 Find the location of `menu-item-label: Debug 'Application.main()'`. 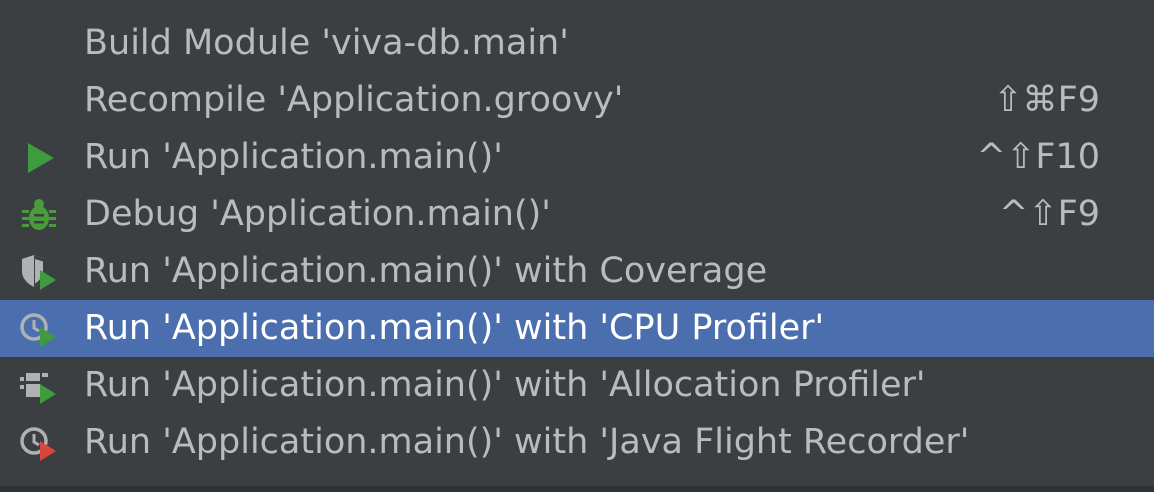

menu-item-label: Debug 'Application.main()' is located at coordinates (317, 214).